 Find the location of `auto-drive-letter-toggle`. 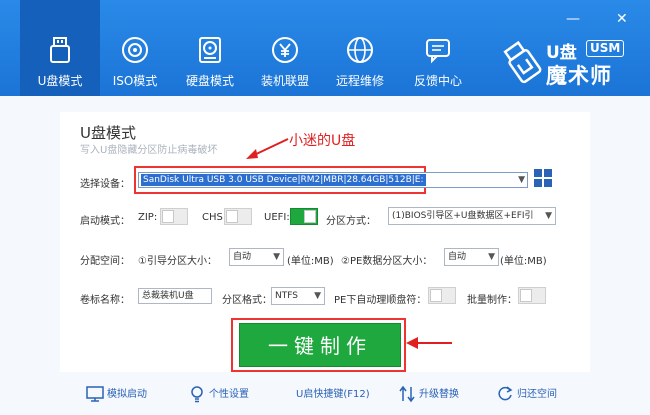

auto-drive-letter-toggle is located at coordinates (442, 295).